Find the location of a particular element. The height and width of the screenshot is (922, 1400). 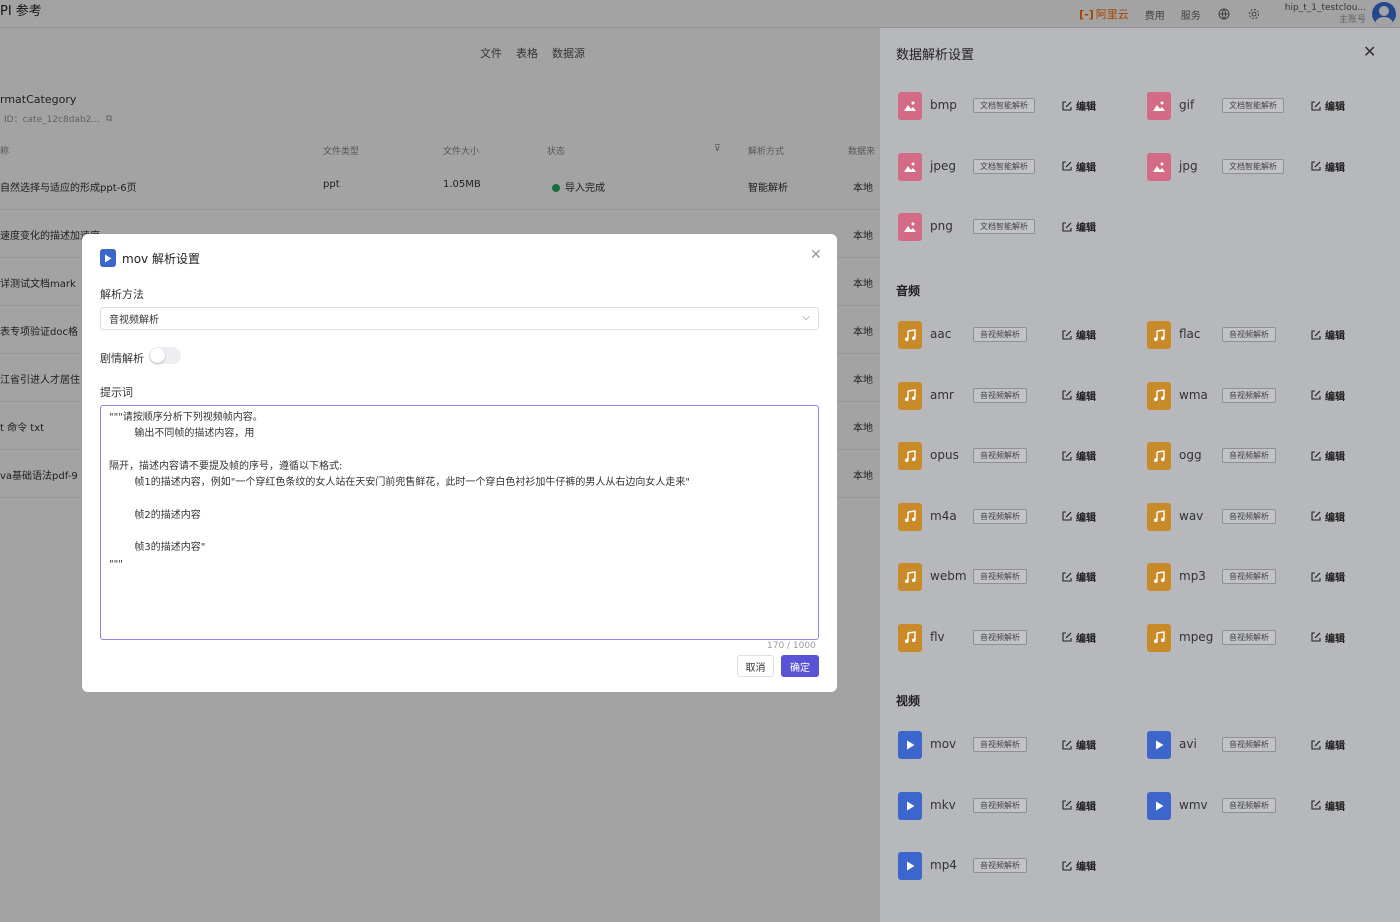

format-card-png: png 文档智能解析 编辑 is located at coordinates (1003, 226).